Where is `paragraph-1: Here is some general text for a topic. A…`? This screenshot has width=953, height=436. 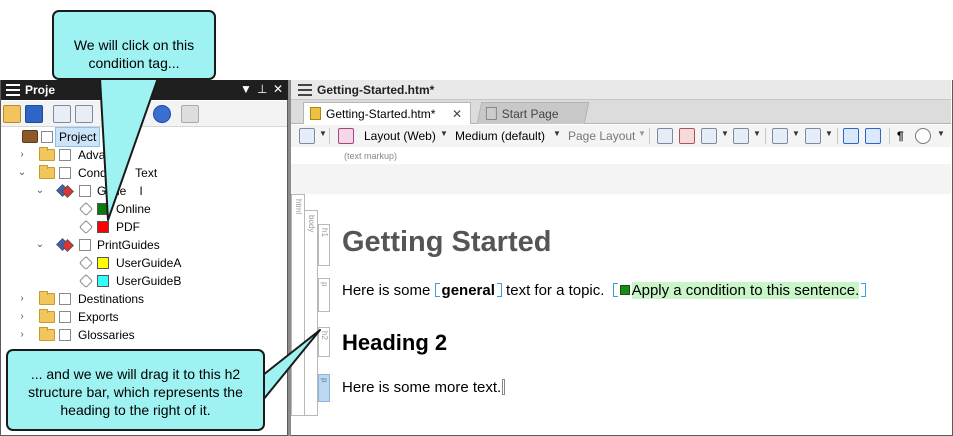
paragraph-1: Here is some general text for a topic. A… is located at coordinates (604, 290).